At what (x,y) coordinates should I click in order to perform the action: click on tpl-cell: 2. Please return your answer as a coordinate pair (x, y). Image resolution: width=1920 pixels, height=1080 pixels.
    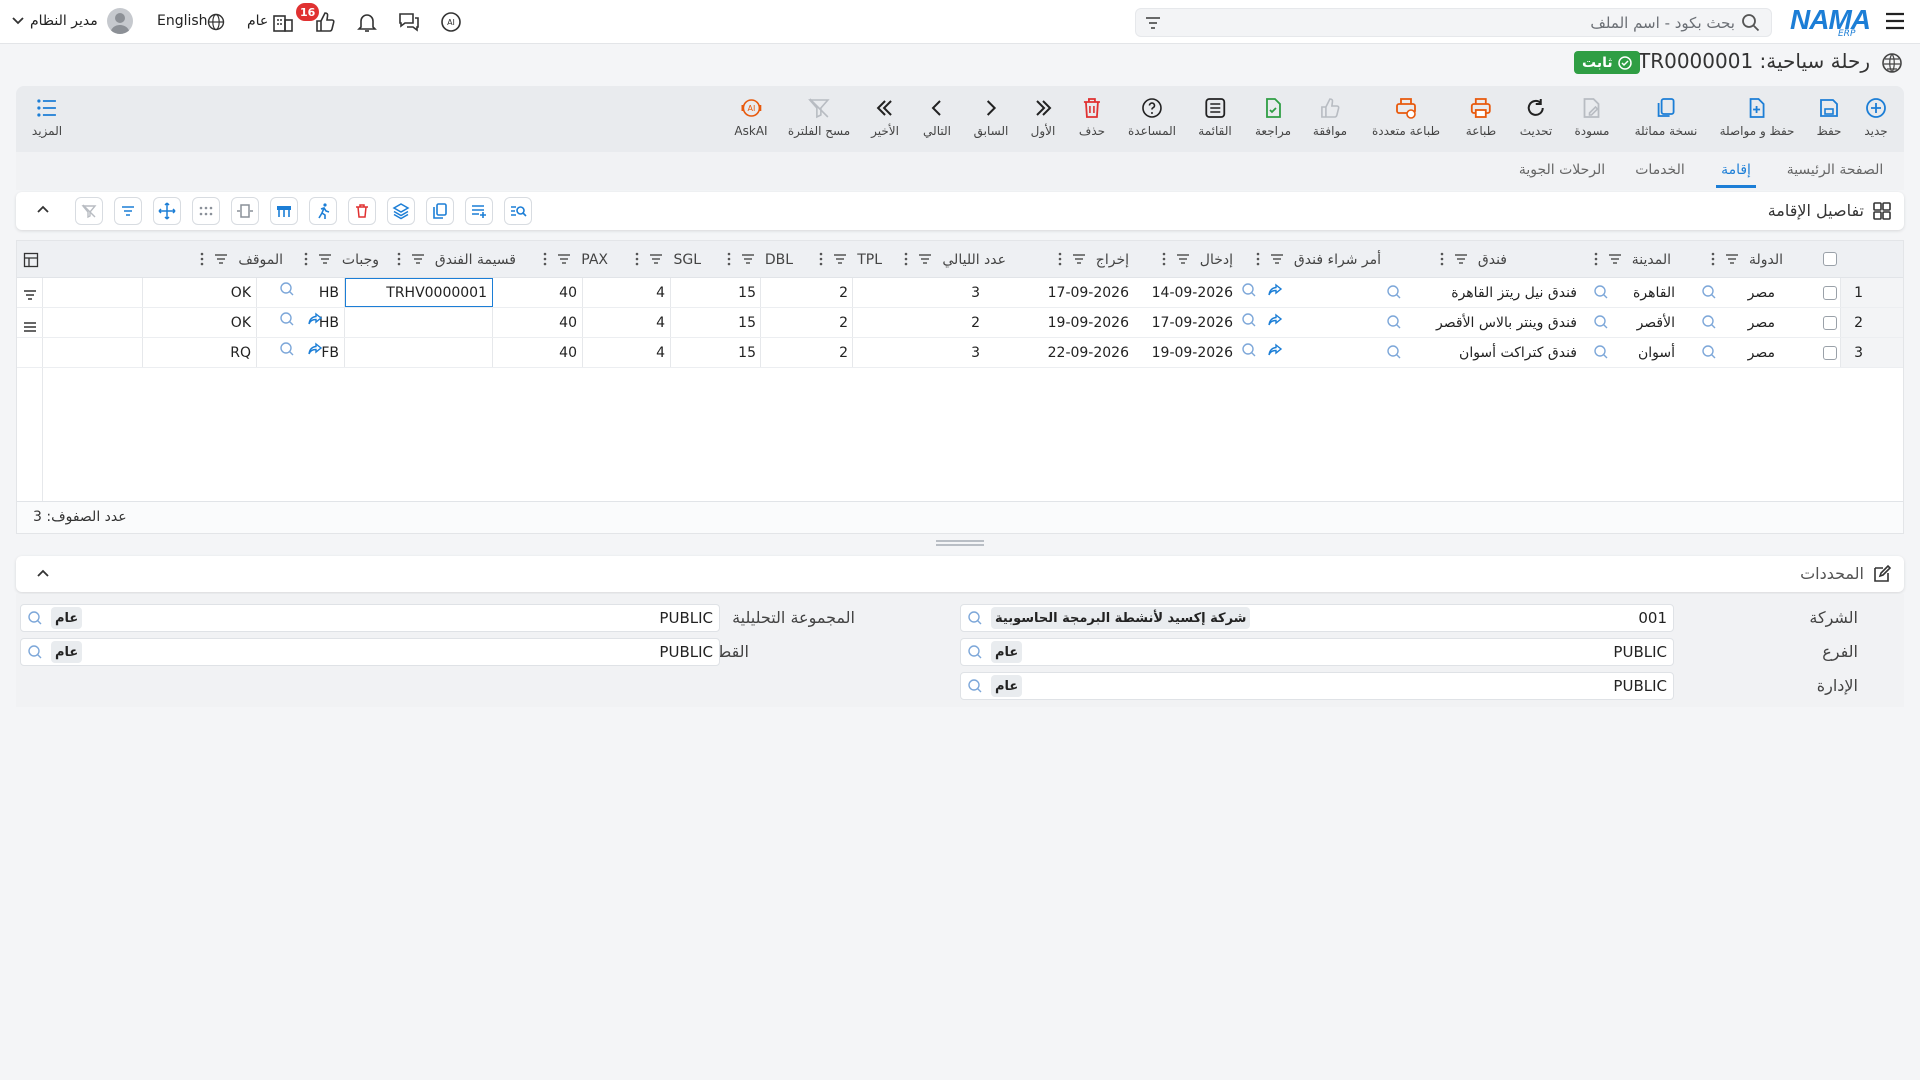
    Looking at the image, I should click on (843, 352).